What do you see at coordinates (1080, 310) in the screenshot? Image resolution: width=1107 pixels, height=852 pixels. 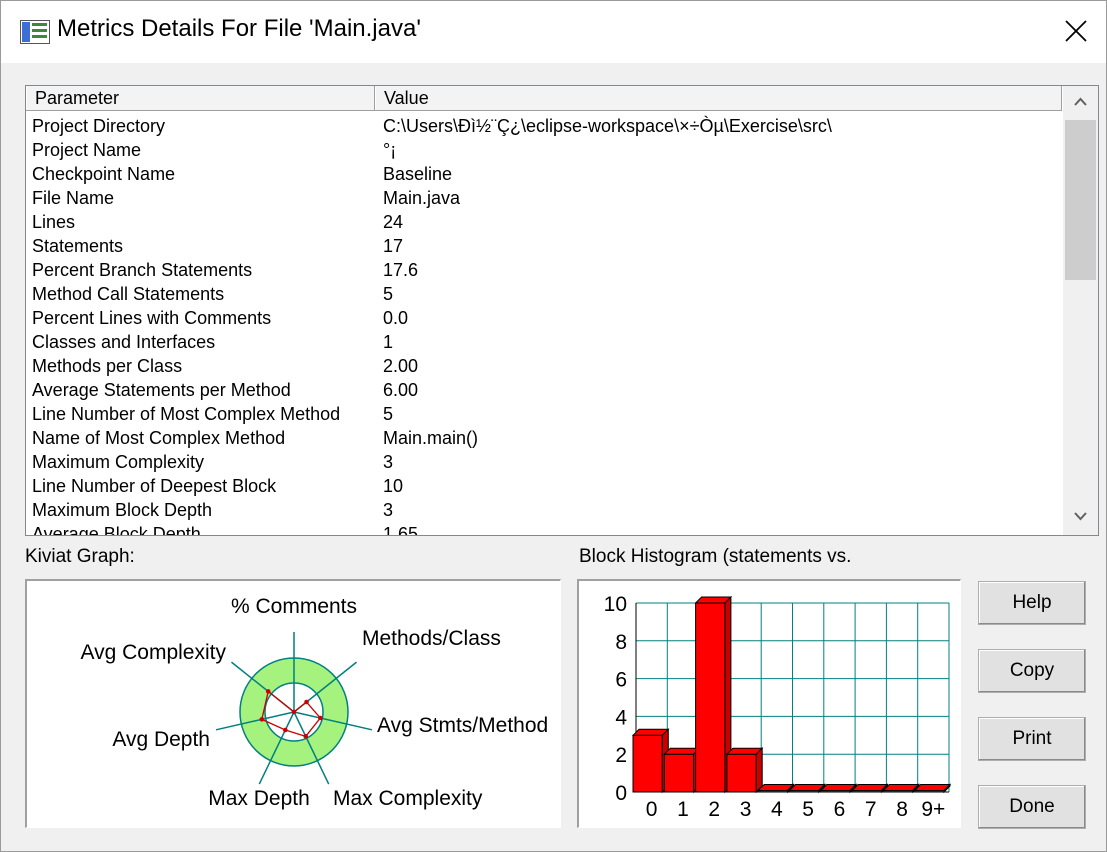 I see `vertical-scrollbar` at bounding box center [1080, 310].